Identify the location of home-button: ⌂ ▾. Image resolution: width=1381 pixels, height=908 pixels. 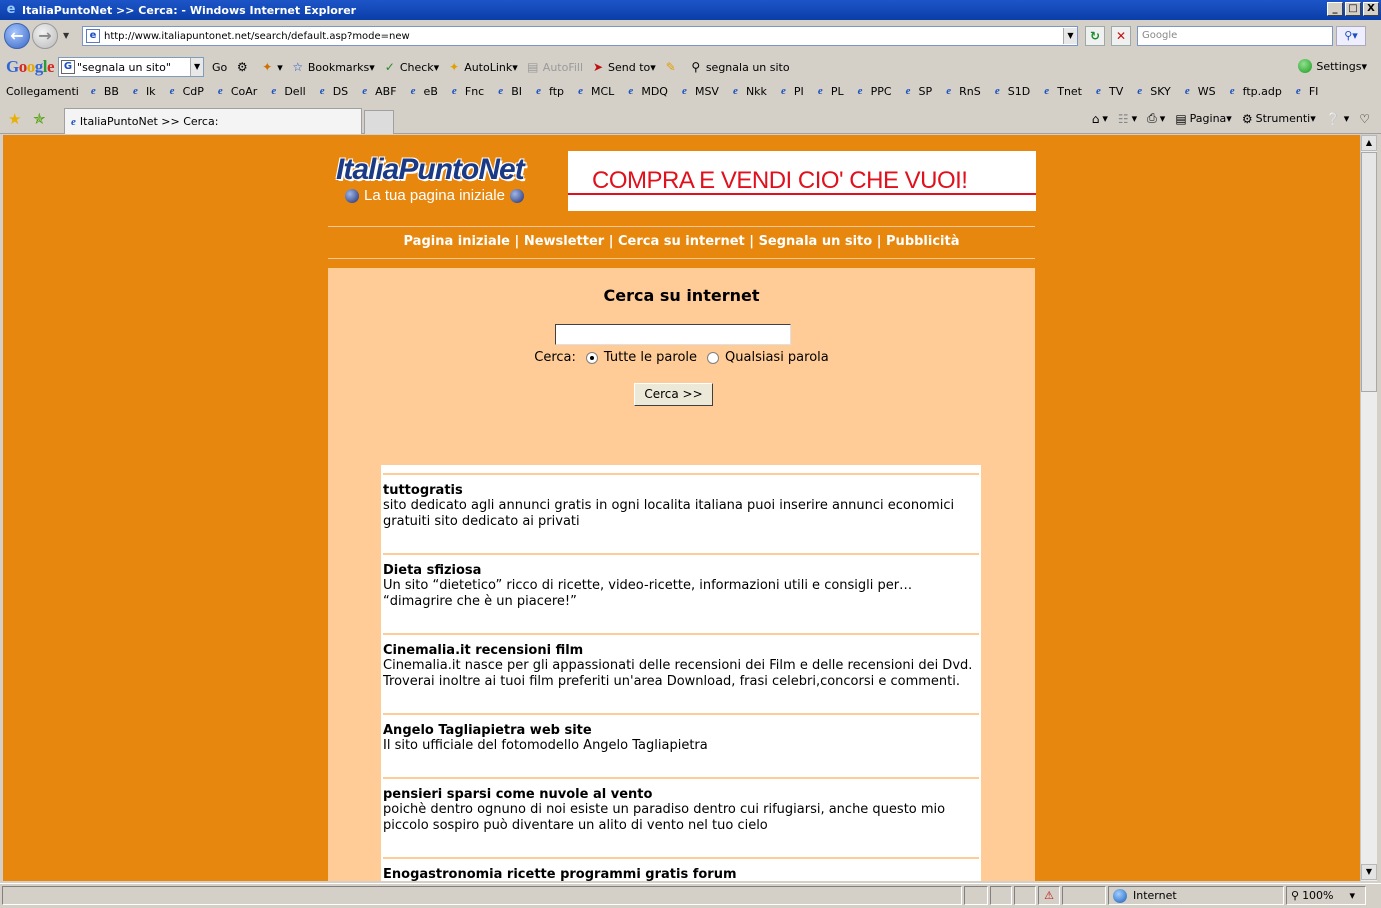
(1100, 119).